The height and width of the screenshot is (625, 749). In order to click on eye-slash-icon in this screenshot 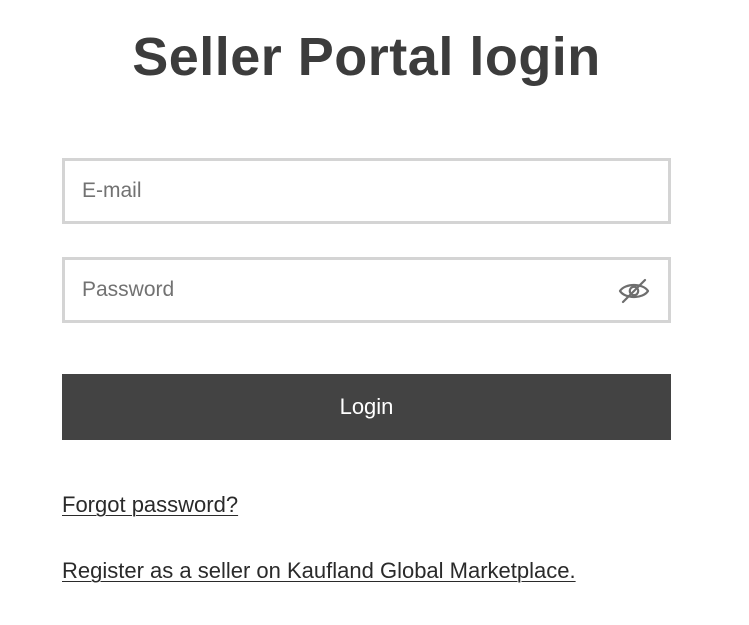, I will do `click(634, 291)`.